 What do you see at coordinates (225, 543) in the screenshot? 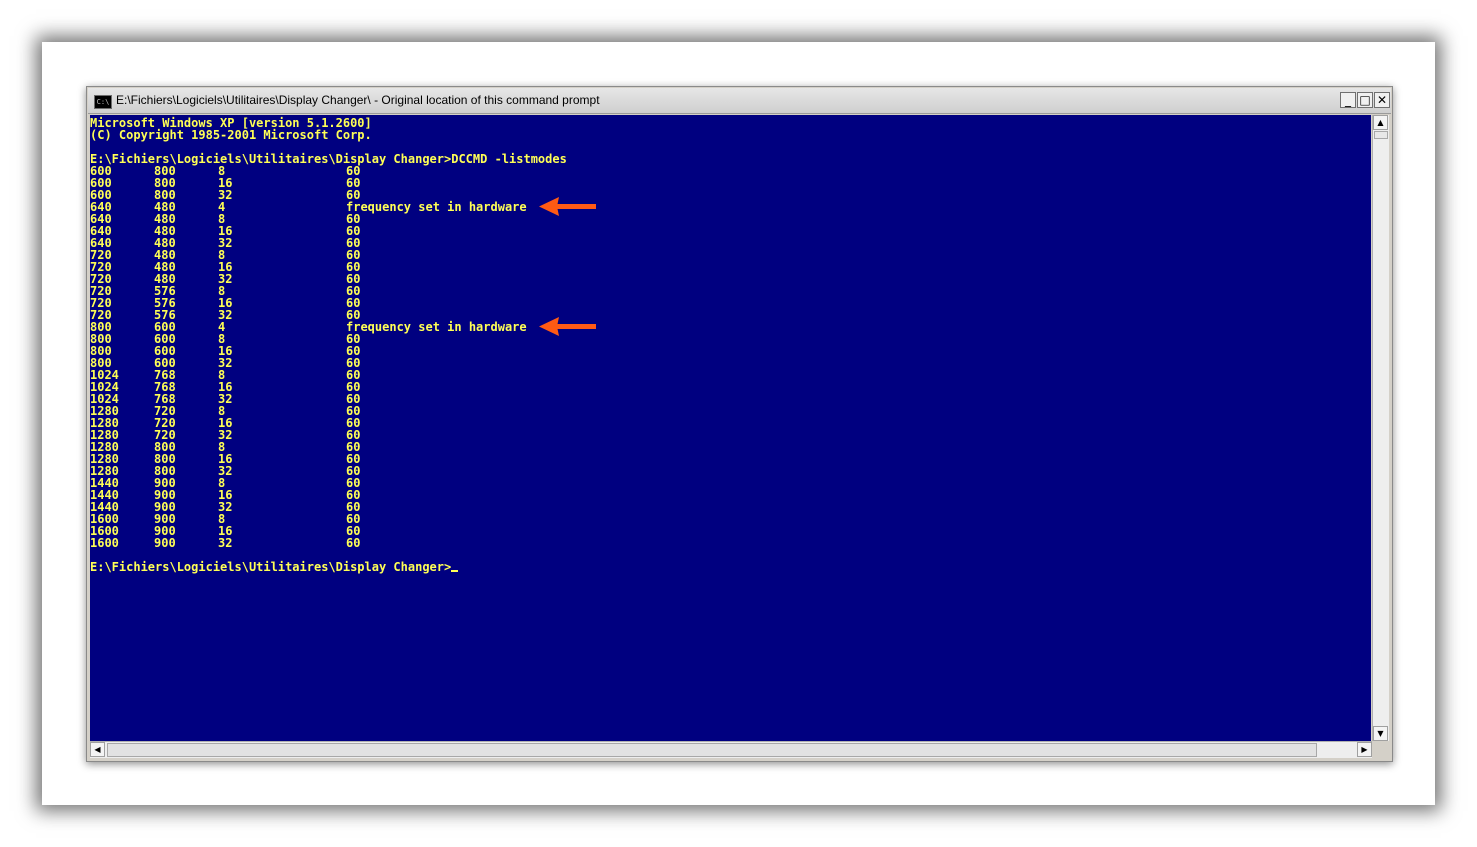
I see `mode-bit-depth: 32` at bounding box center [225, 543].